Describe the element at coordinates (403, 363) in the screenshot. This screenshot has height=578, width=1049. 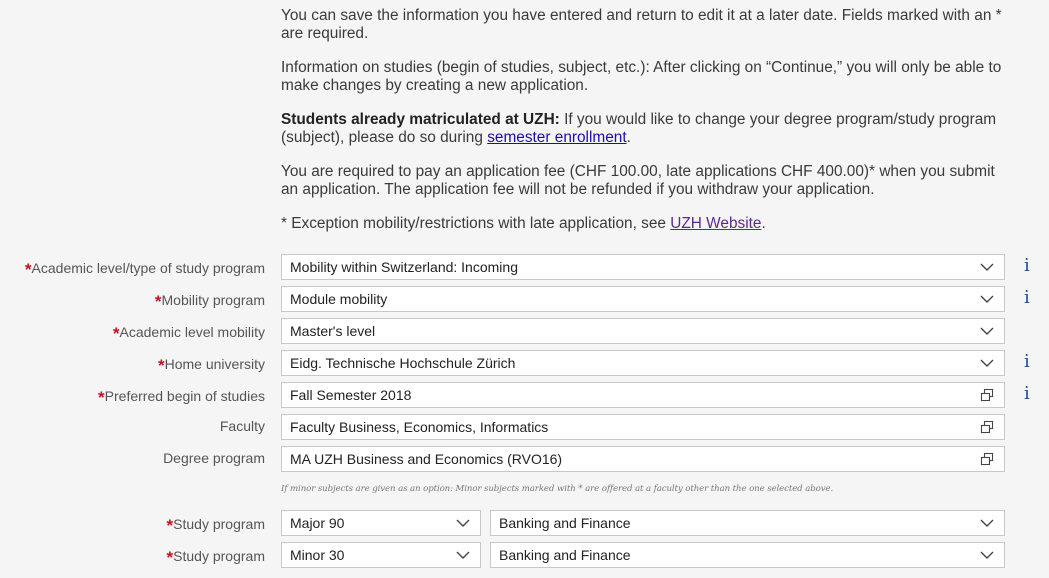
I see `home-university-value: Eidg. Technische Hochschule Zürich` at that location.